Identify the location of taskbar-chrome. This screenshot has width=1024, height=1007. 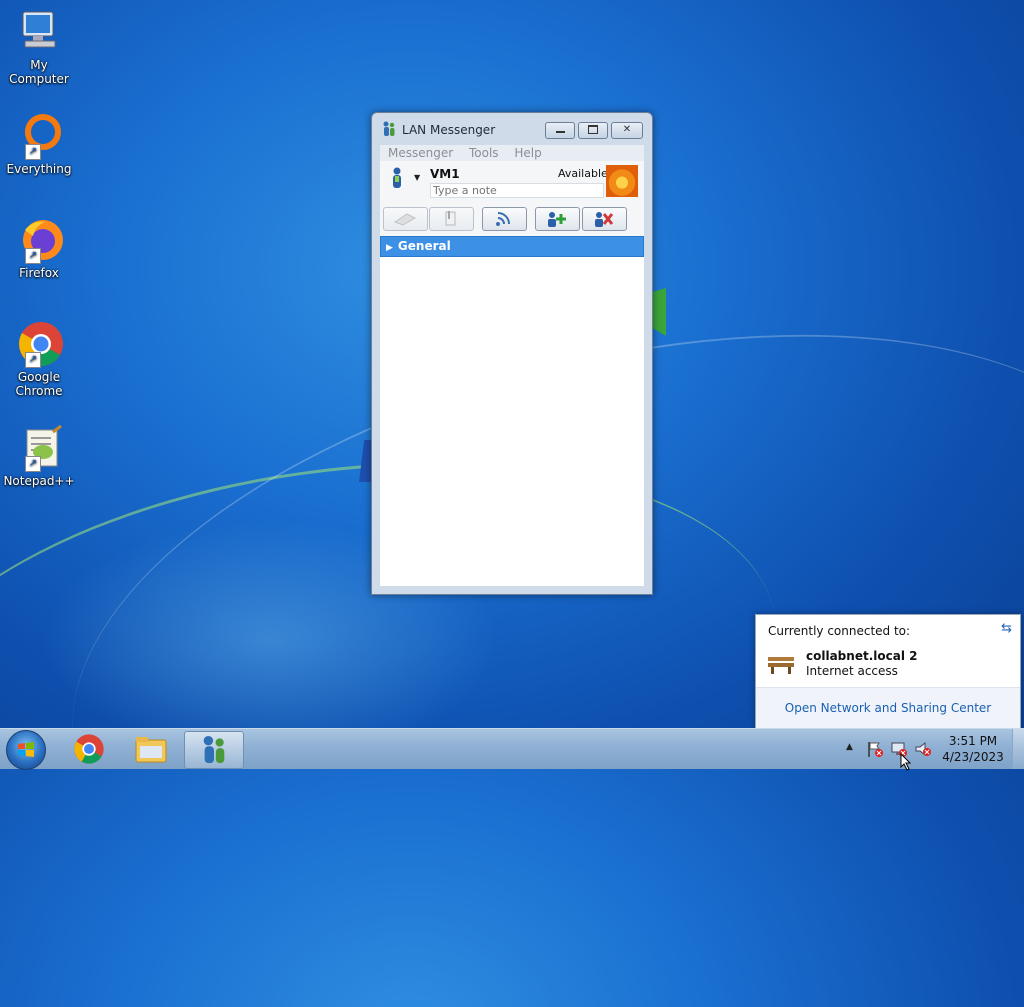
(89, 749).